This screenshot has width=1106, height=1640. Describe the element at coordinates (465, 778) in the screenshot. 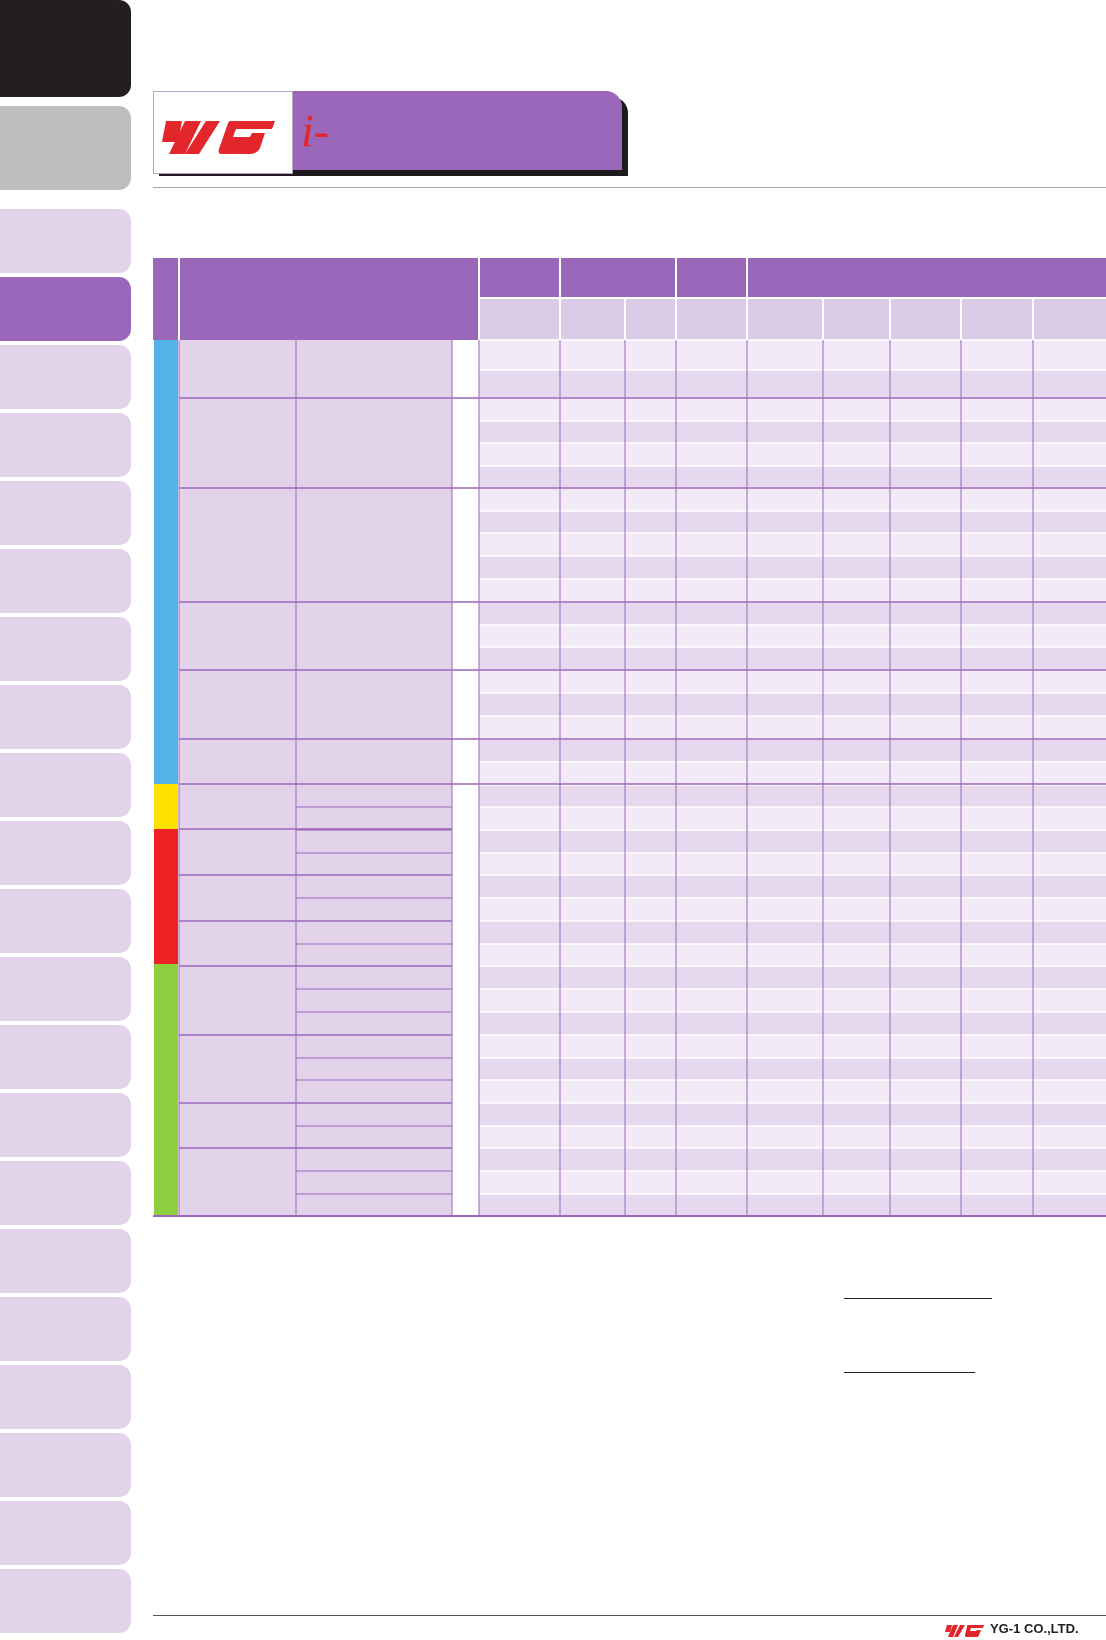

I see `hardness-column` at that location.